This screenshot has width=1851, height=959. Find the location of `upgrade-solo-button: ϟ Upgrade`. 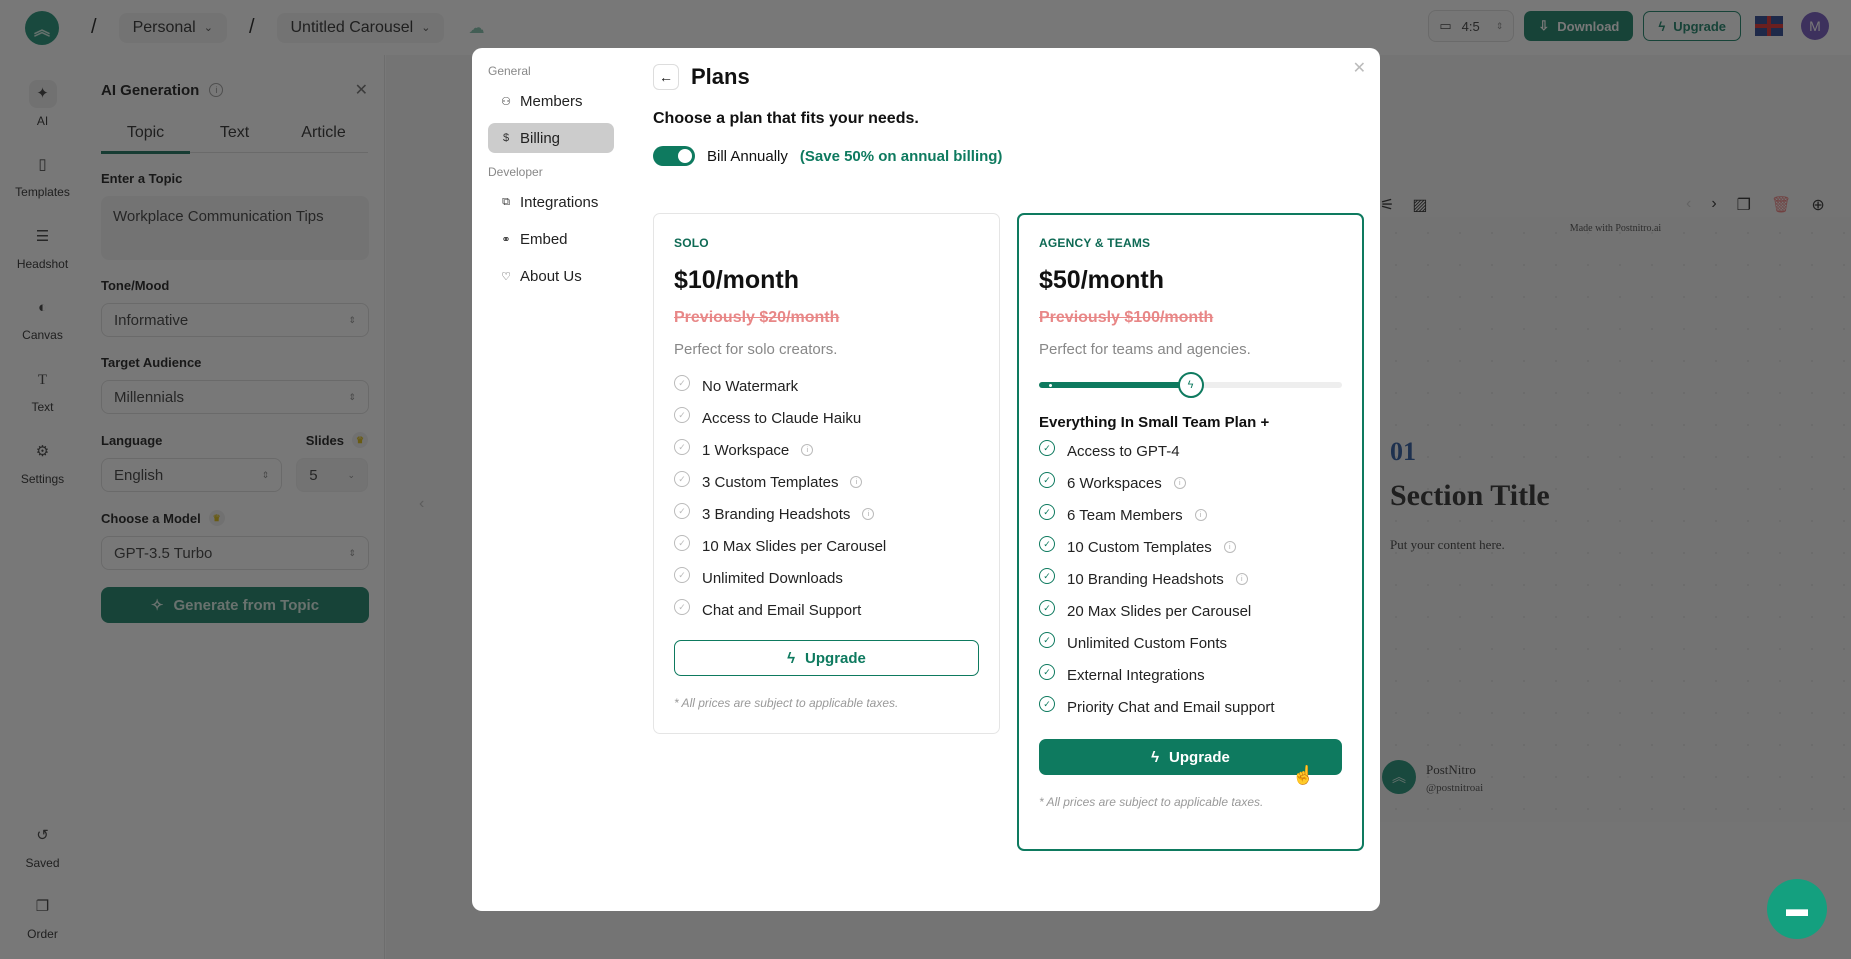

upgrade-solo-button: ϟ Upgrade is located at coordinates (826, 658).